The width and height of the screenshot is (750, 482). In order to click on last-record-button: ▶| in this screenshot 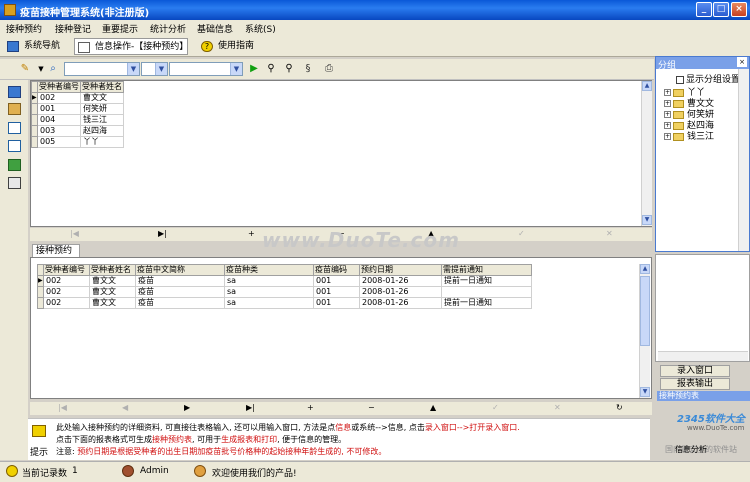, I will do `click(250, 407)`.